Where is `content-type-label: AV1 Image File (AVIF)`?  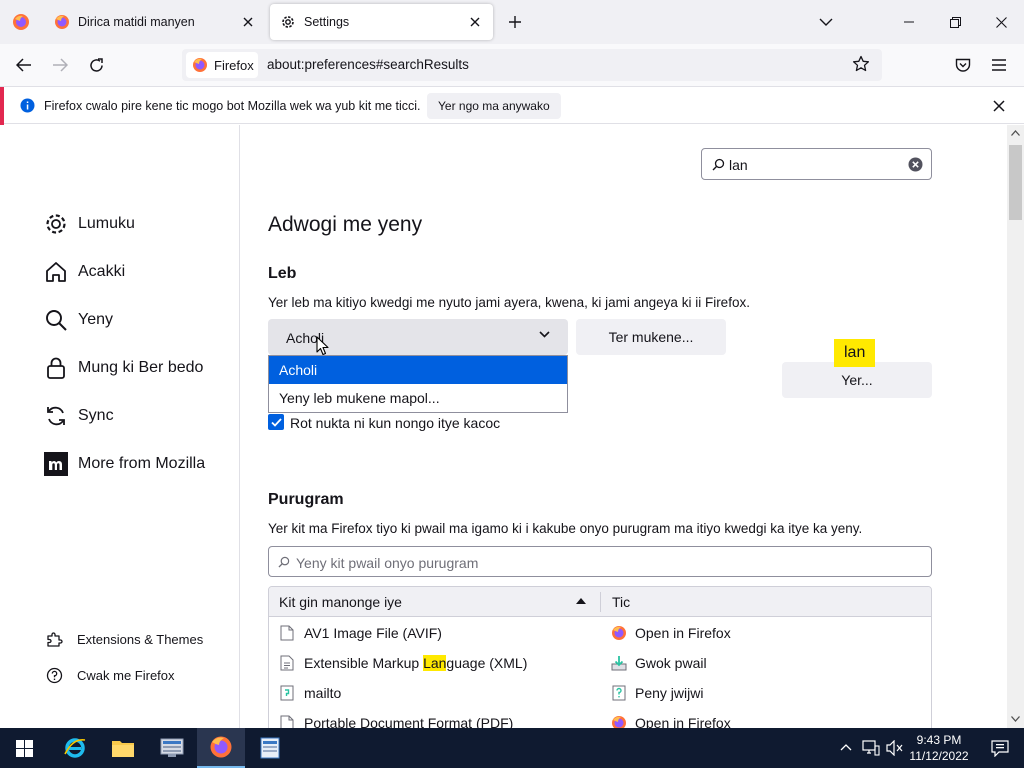
content-type-label: AV1 Image File (AVIF) is located at coordinates (373, 633).